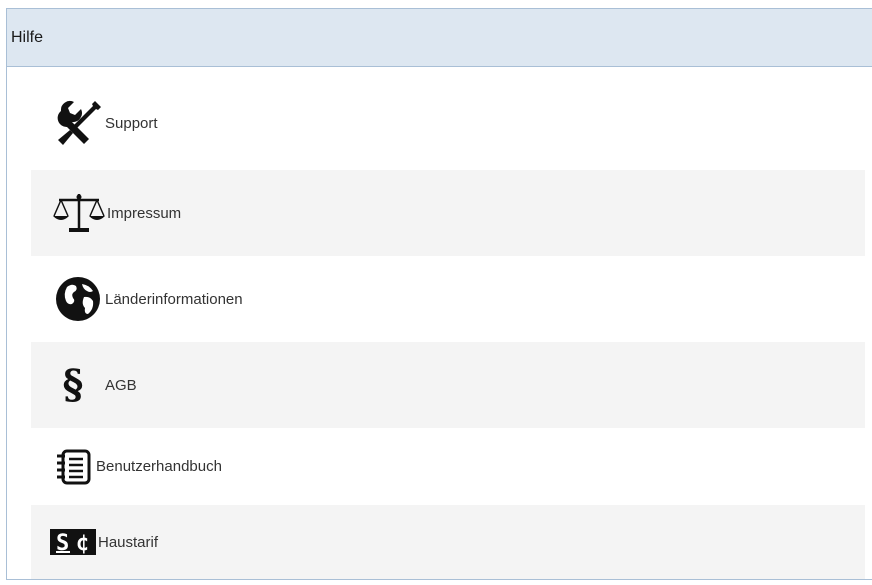 The width and height of the screenshot is (872, 585). Describe the element at coordinates (131, 123) in the screenshot. I see `help-item-label: Support` at that location.